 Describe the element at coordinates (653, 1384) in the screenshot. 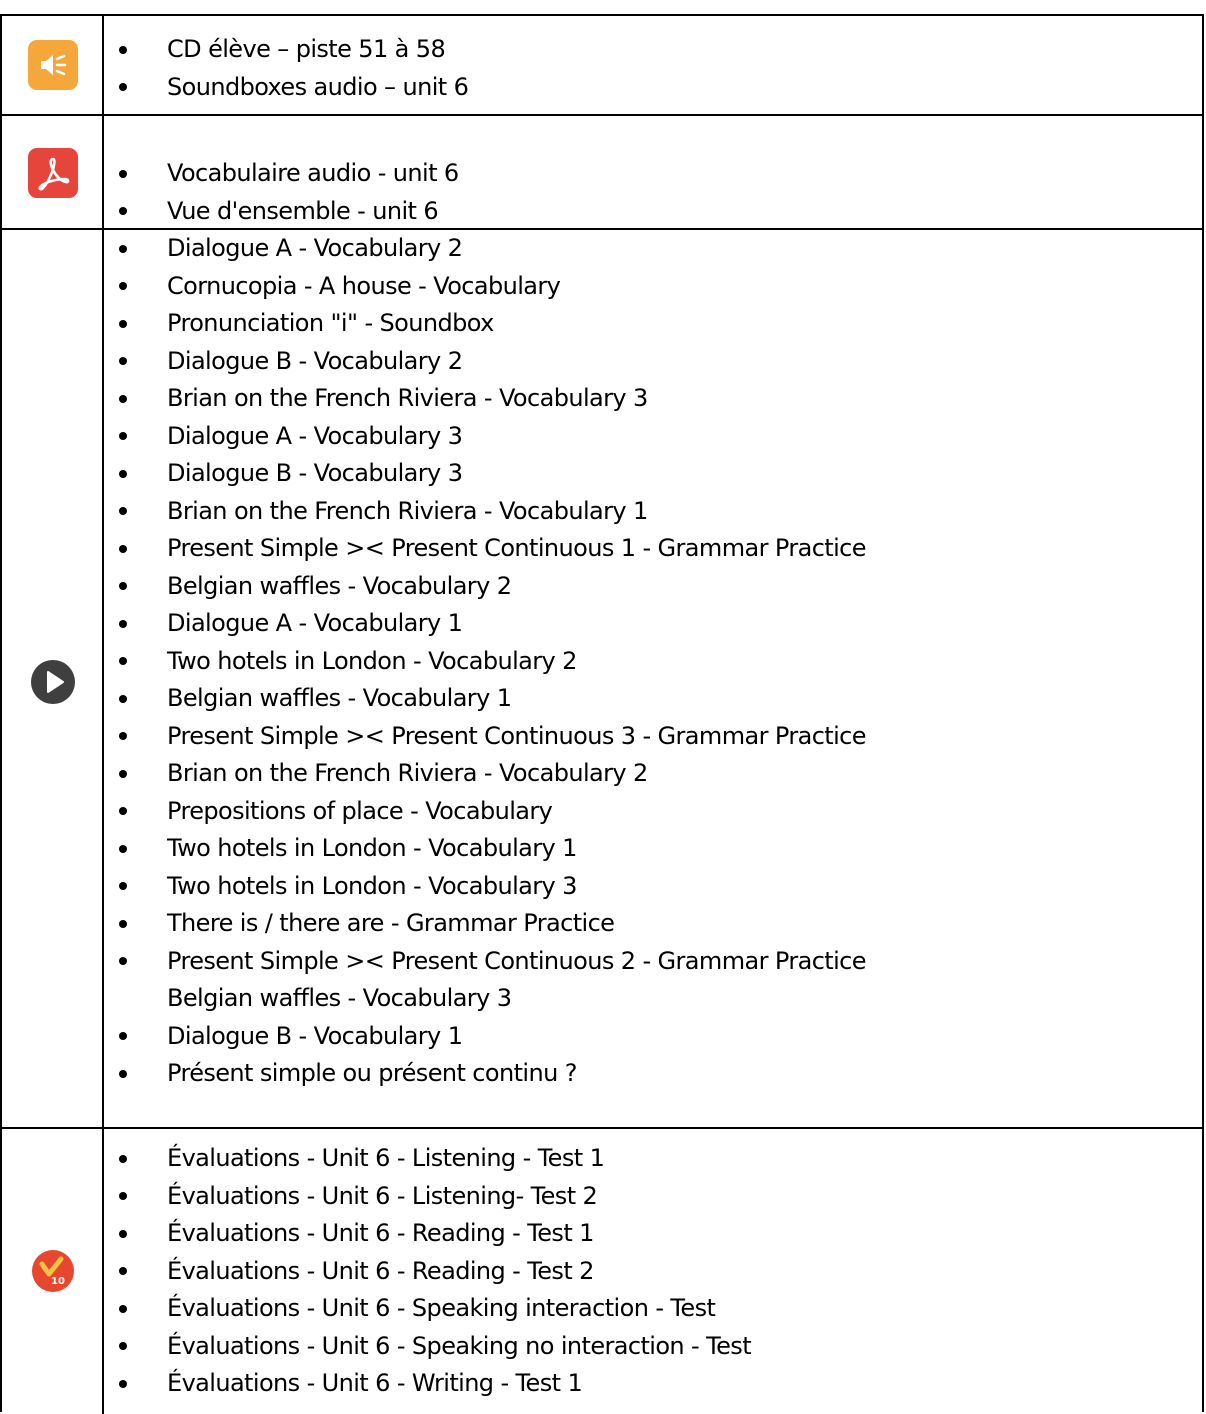

I see `list-item: Évaluations - Unit 6 - Writing - Test 1` at that location.